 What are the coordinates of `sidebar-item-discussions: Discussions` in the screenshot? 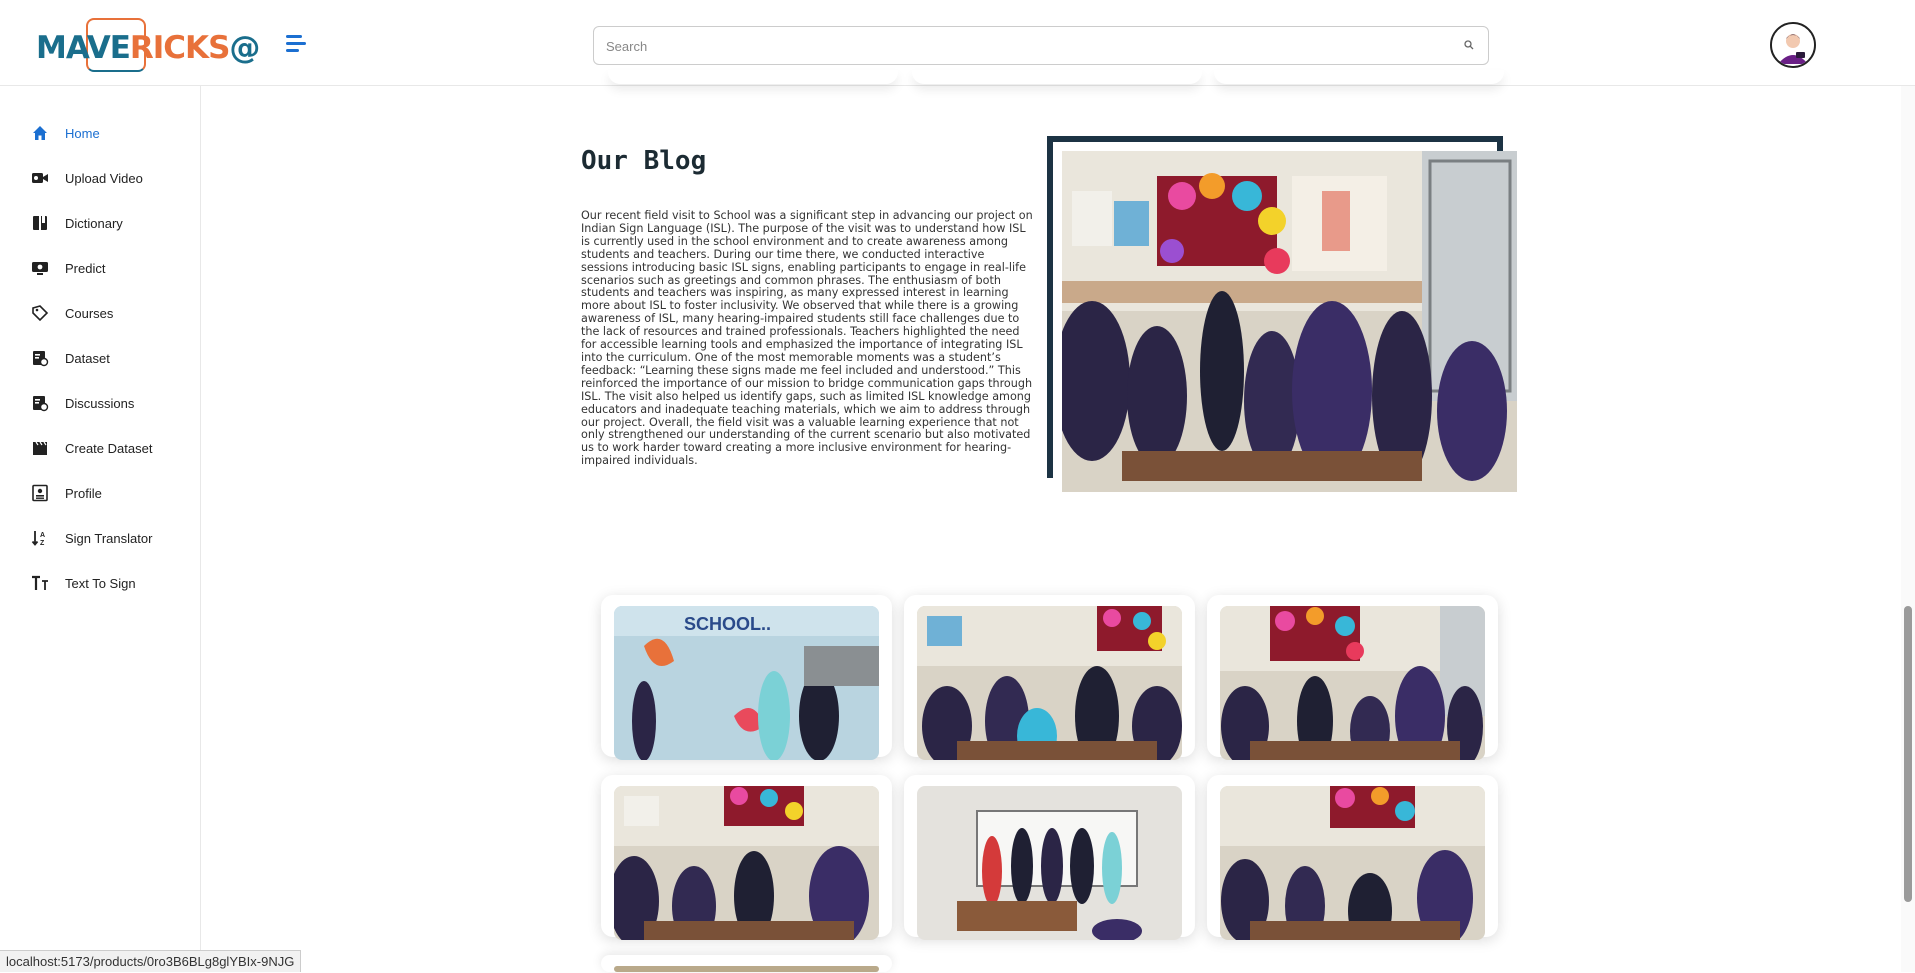 It's located at (82, 403).